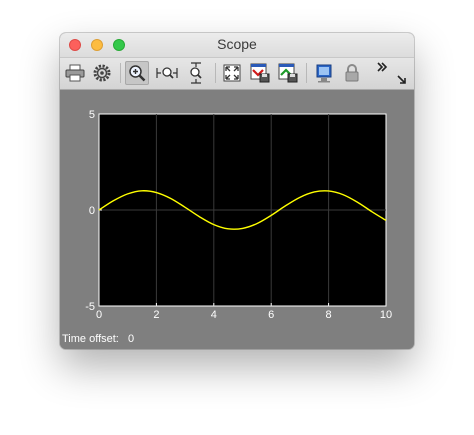 This screenshot has width=474, height=435. I want to click on zoom-in-icon, so click(137, 73).